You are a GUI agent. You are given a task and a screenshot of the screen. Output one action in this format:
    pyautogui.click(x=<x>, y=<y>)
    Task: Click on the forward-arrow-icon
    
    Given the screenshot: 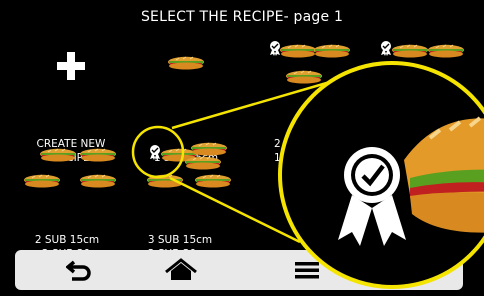 What is the action you would take?
    pyautogui.click(x=410, y=270)
    